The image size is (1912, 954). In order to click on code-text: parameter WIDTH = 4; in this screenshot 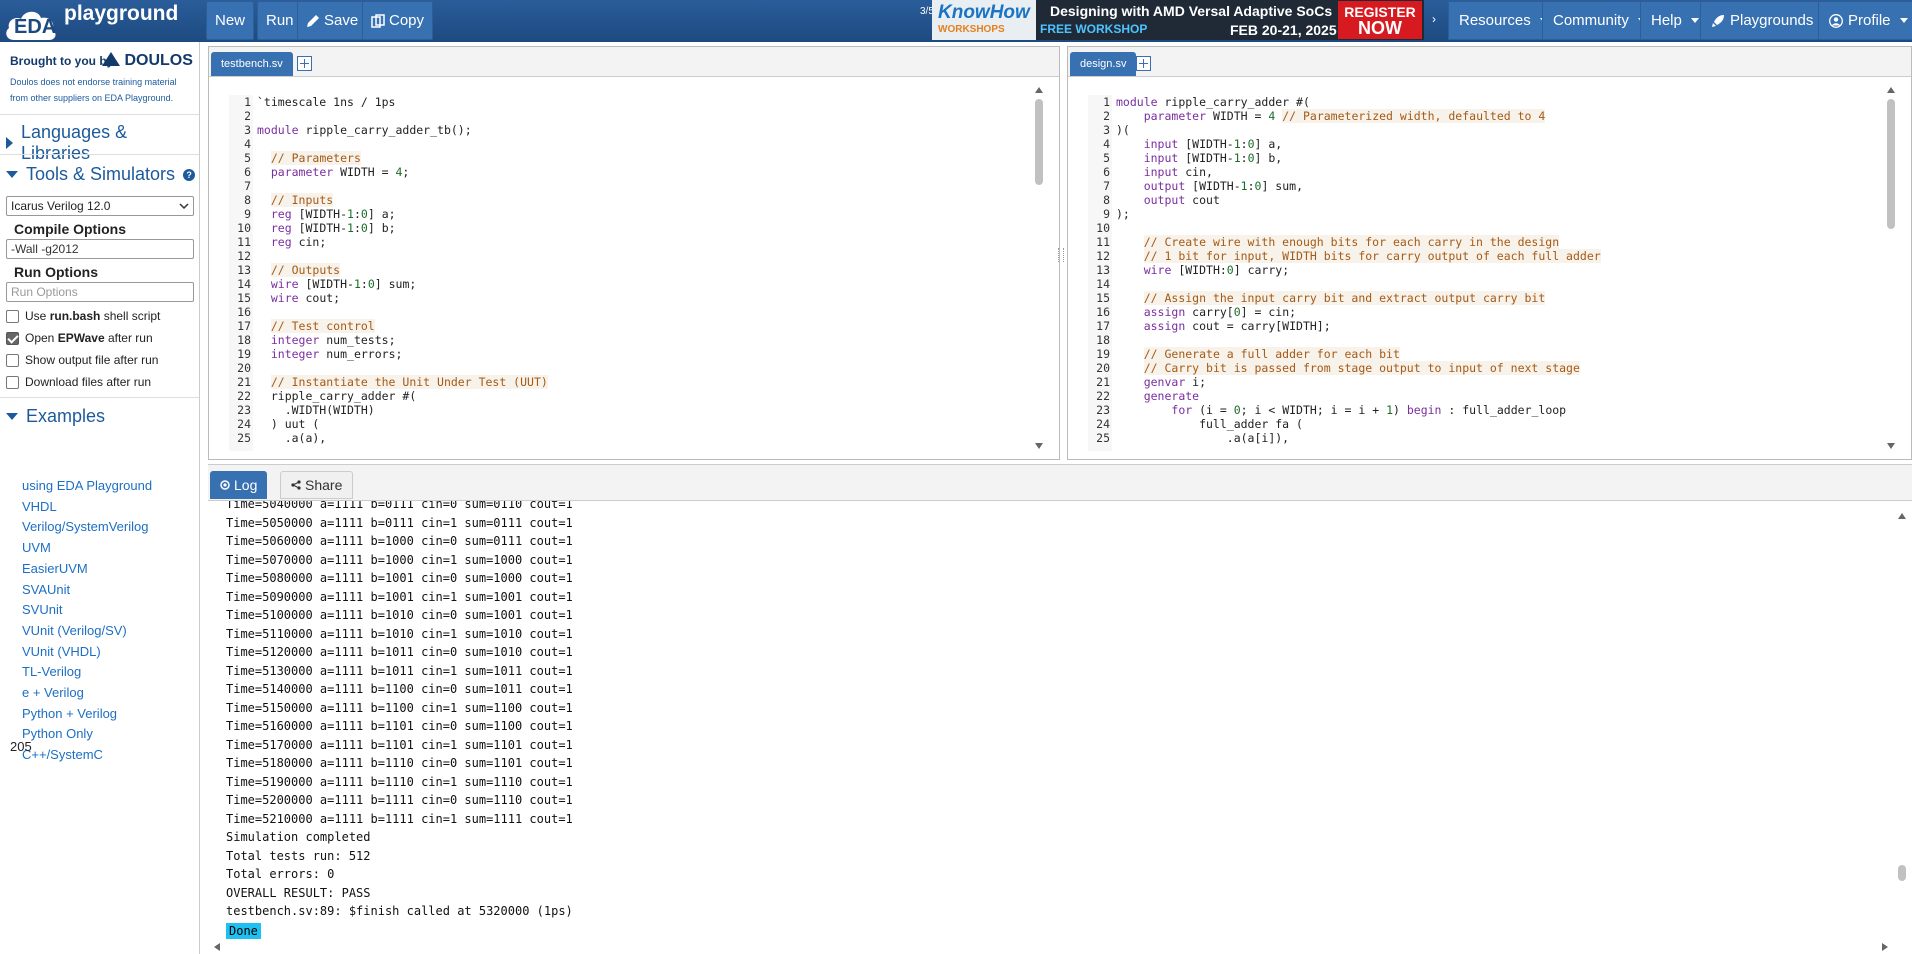, I will do `click(340, 172)`.